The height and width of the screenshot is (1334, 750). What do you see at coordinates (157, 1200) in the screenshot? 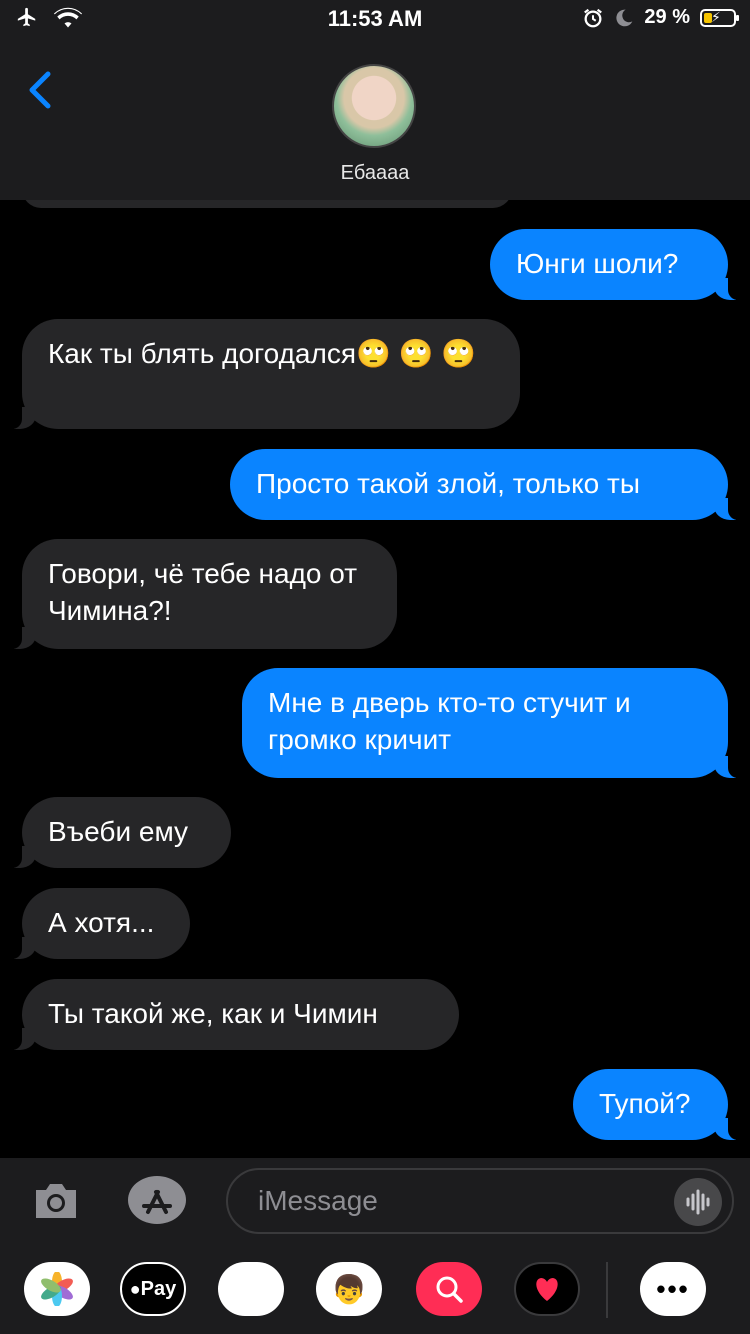
I see `app-store-icon` at bounding box center [157, 1200].